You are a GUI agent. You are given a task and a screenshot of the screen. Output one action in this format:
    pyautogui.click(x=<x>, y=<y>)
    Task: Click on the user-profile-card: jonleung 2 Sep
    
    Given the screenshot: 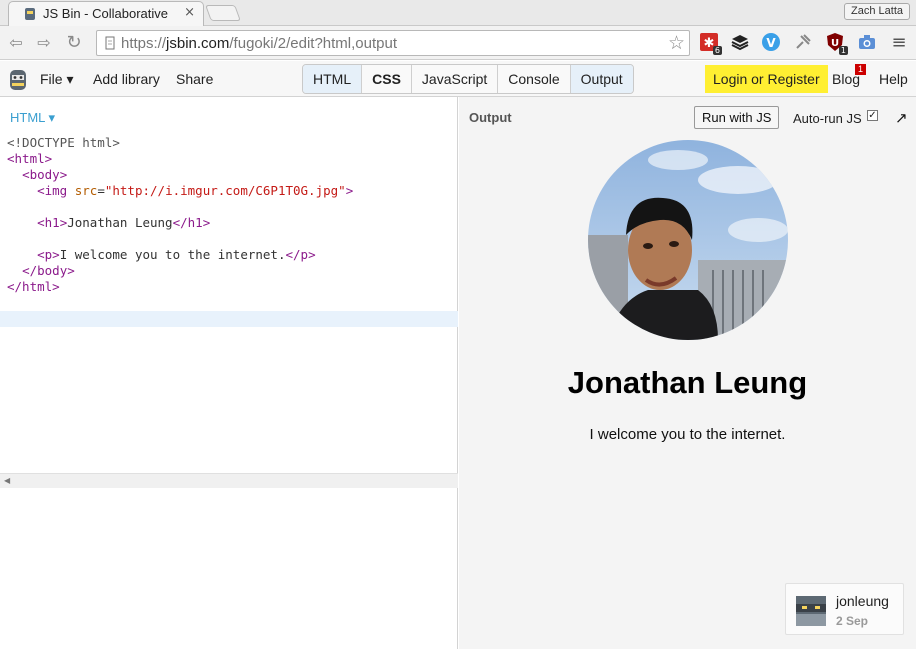 What is the action you would take?
    pyautogui.click(x=844, y=609)
    